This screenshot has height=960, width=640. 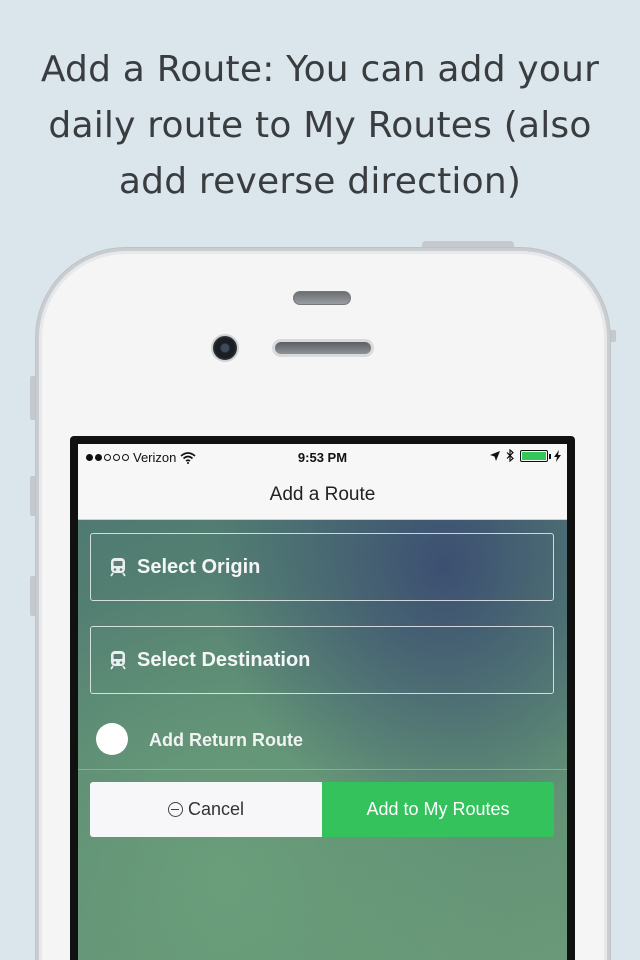 I want to click on earpiece-speaker, so click(x=323, y=348).